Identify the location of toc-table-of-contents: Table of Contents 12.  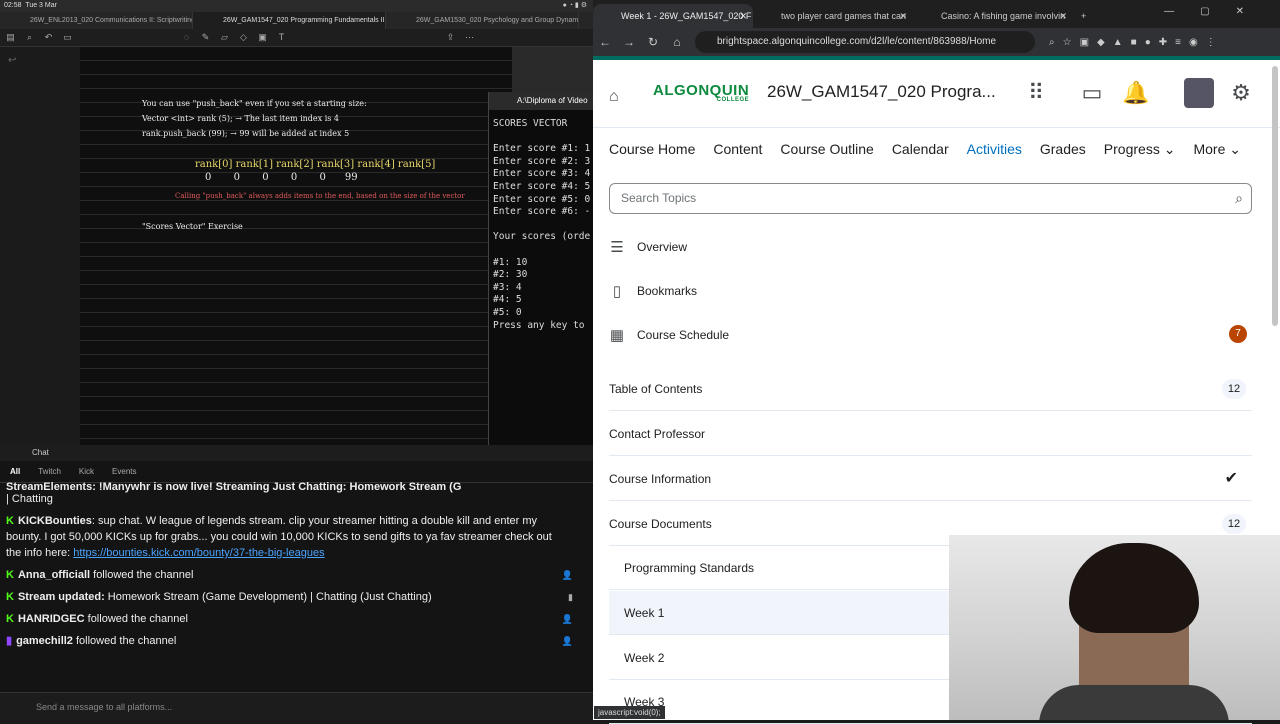
(930, 389).